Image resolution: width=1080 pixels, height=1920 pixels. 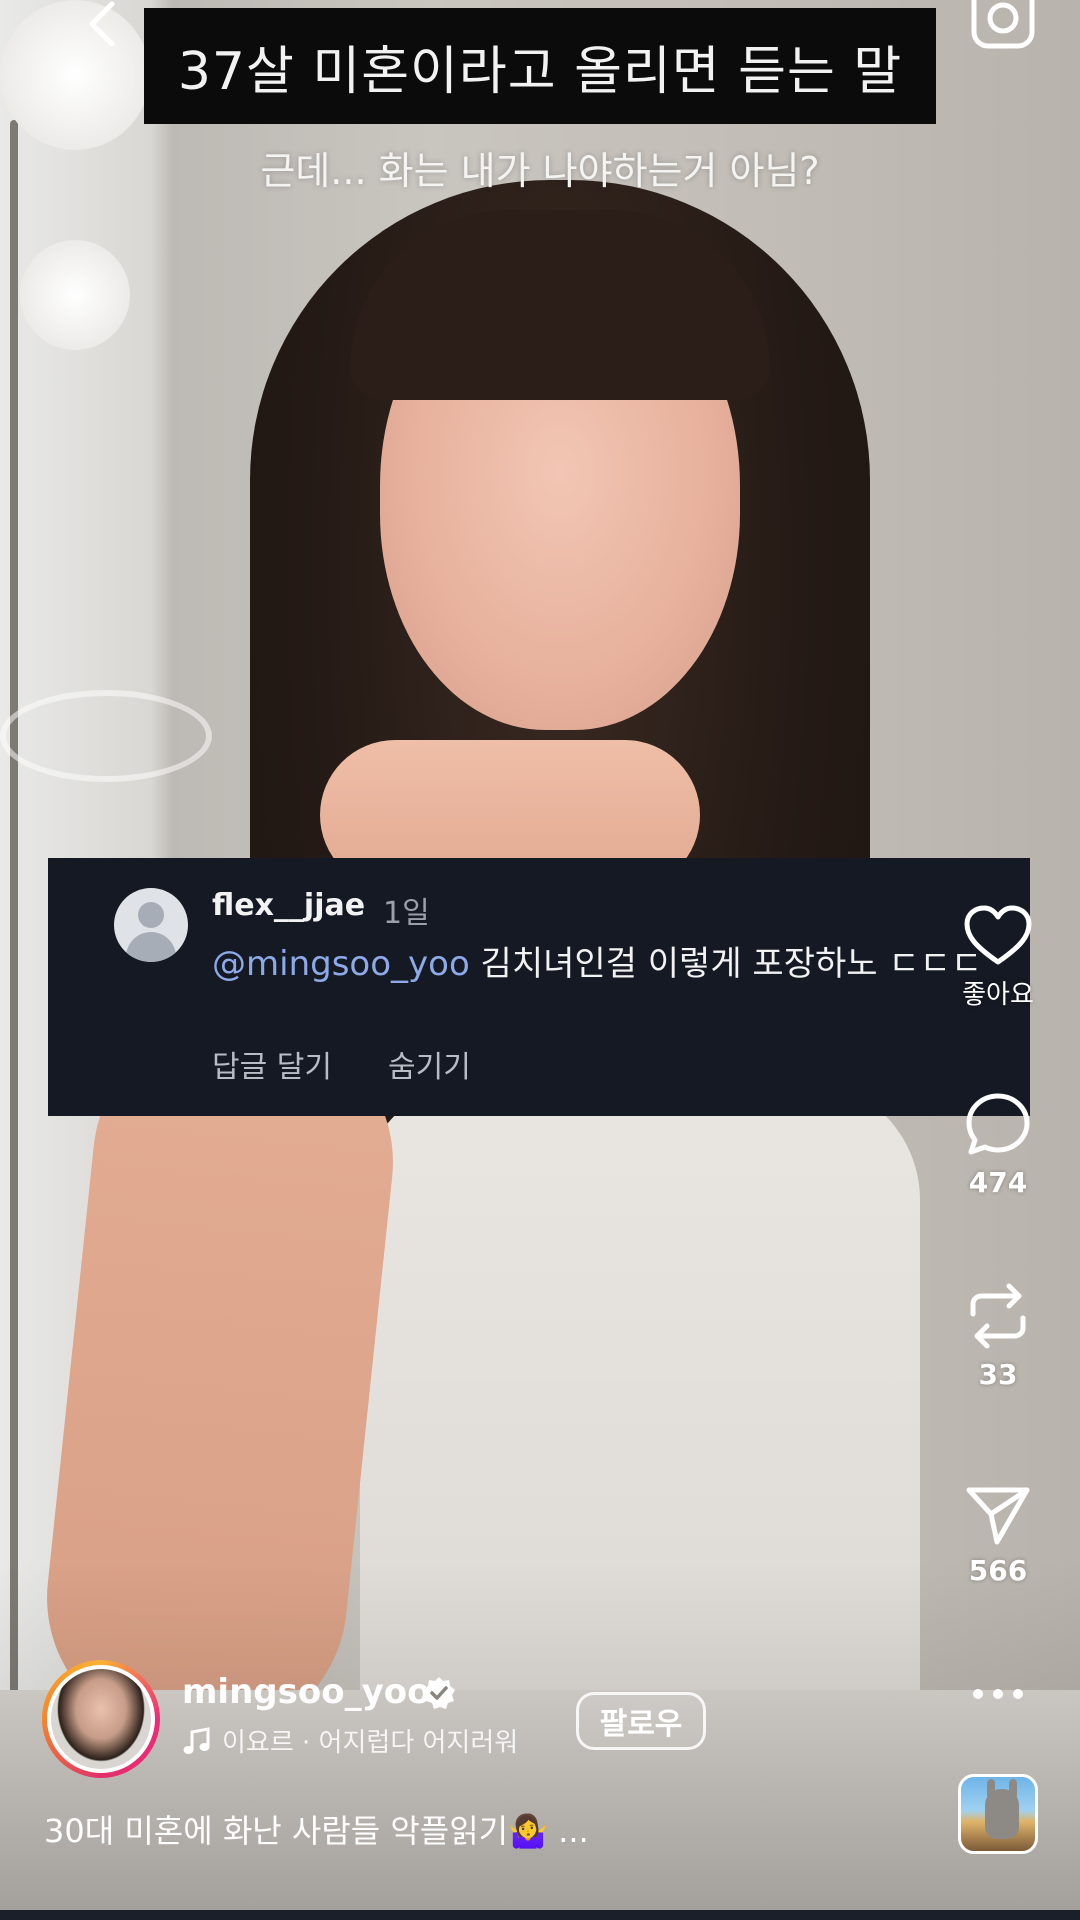 I want to click on more-button, so click(x=998, y=1694).